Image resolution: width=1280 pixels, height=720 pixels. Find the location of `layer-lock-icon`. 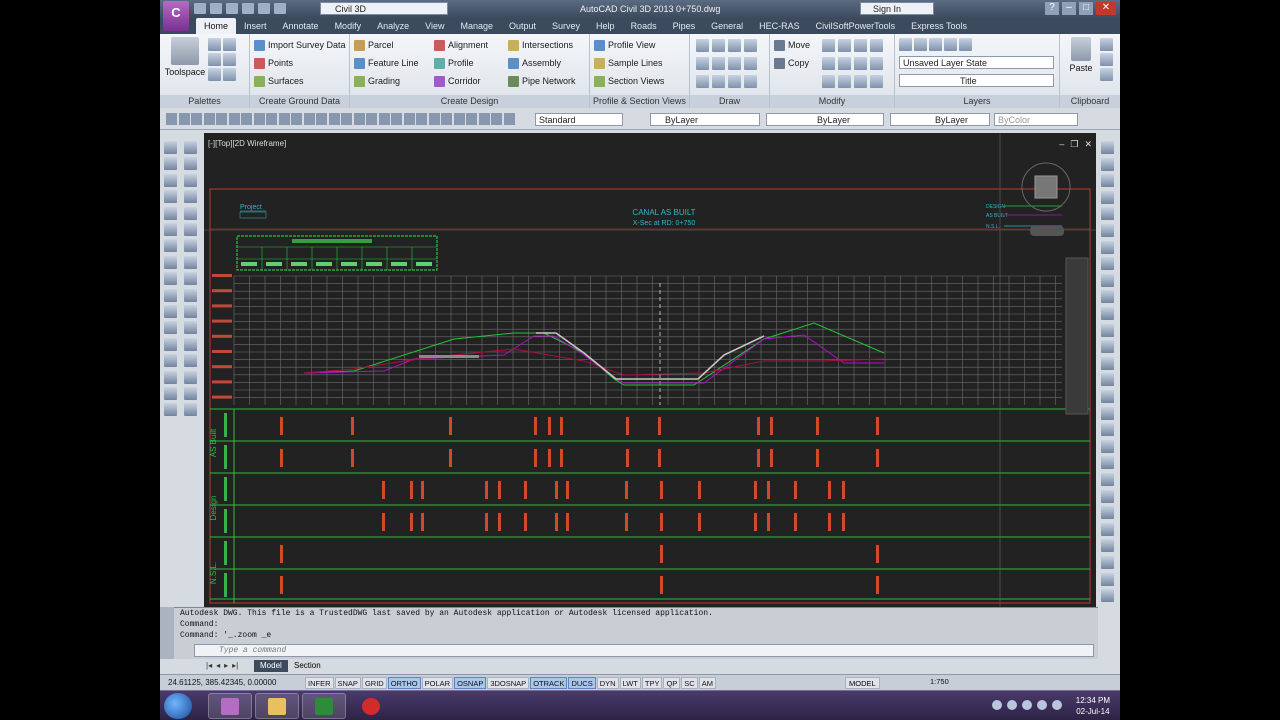

layer-lock-icon is located at coordinates (965, 44).